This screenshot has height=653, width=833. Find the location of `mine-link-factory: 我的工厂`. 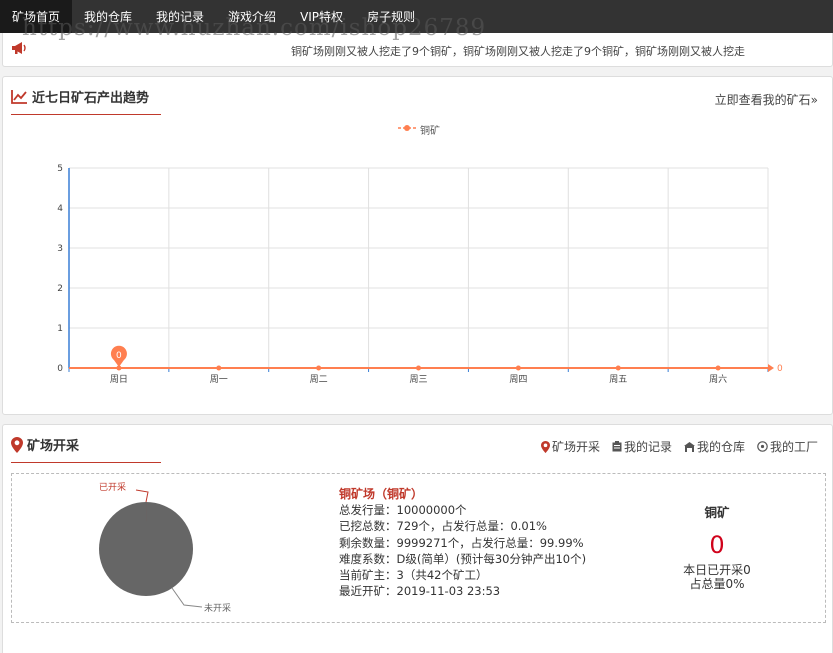

mine-link-factory: 我的工厂 is located at coordinates (787, 446).